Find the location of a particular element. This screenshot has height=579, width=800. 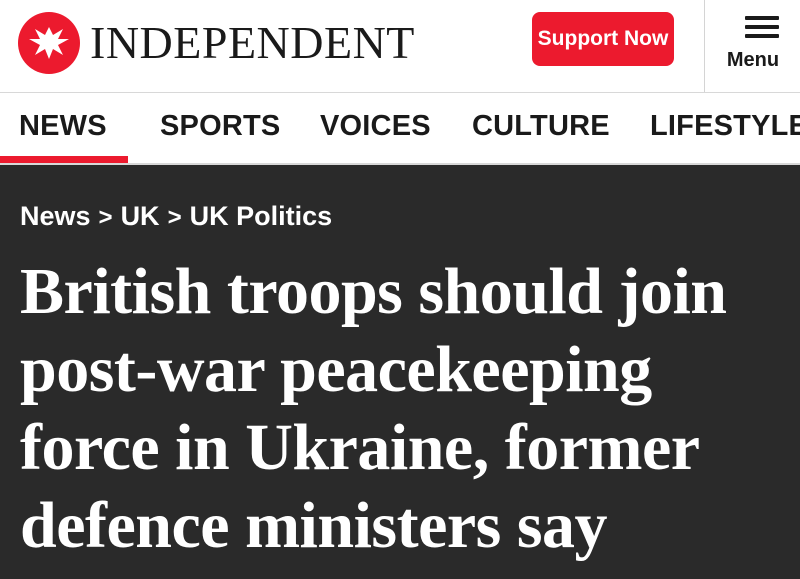

eagle-icon is located at coordinates (49, 43).